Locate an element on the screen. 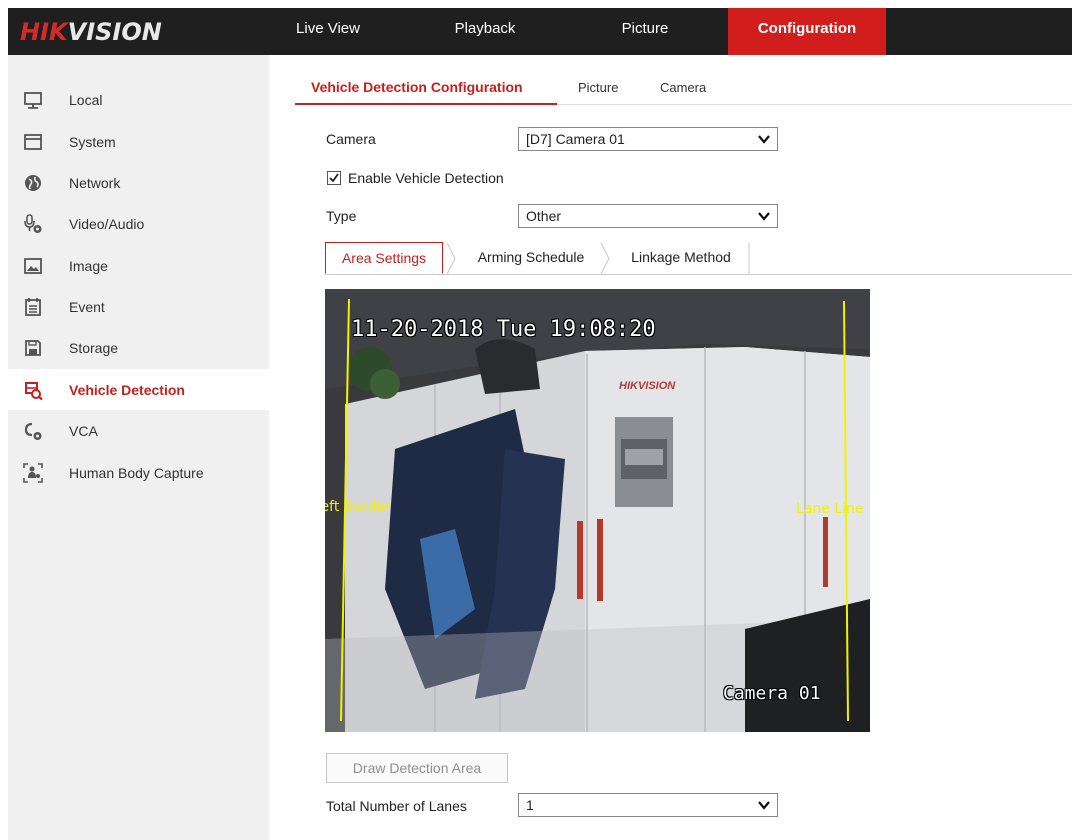 The image size is (1072, 840). subtab-vehicle-detection-configuration: Vehicle Detection Configuration is located at coordinates (417, 87).